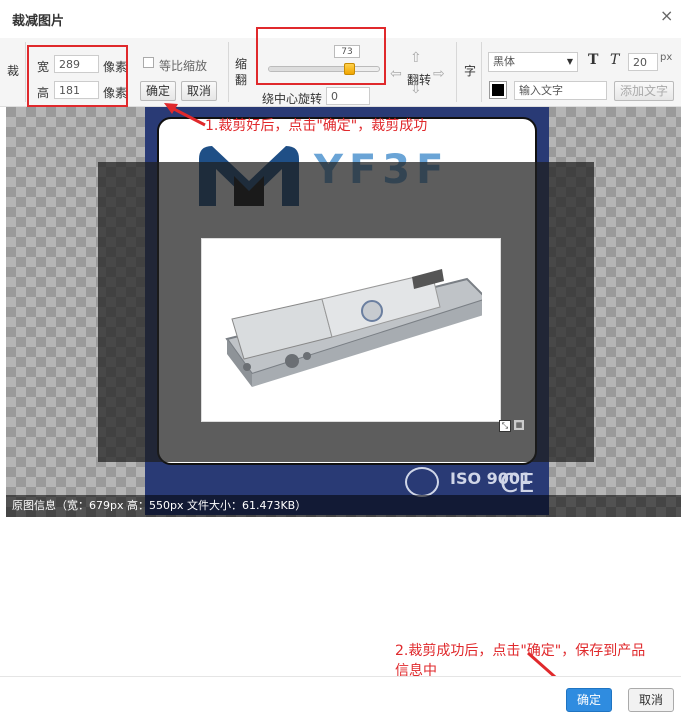 Image resolution: width=681 pixels, height=724 pixels. Describe the element at coordinates (76, 90) in the screenshot. I see `height-input: 181` at that location.